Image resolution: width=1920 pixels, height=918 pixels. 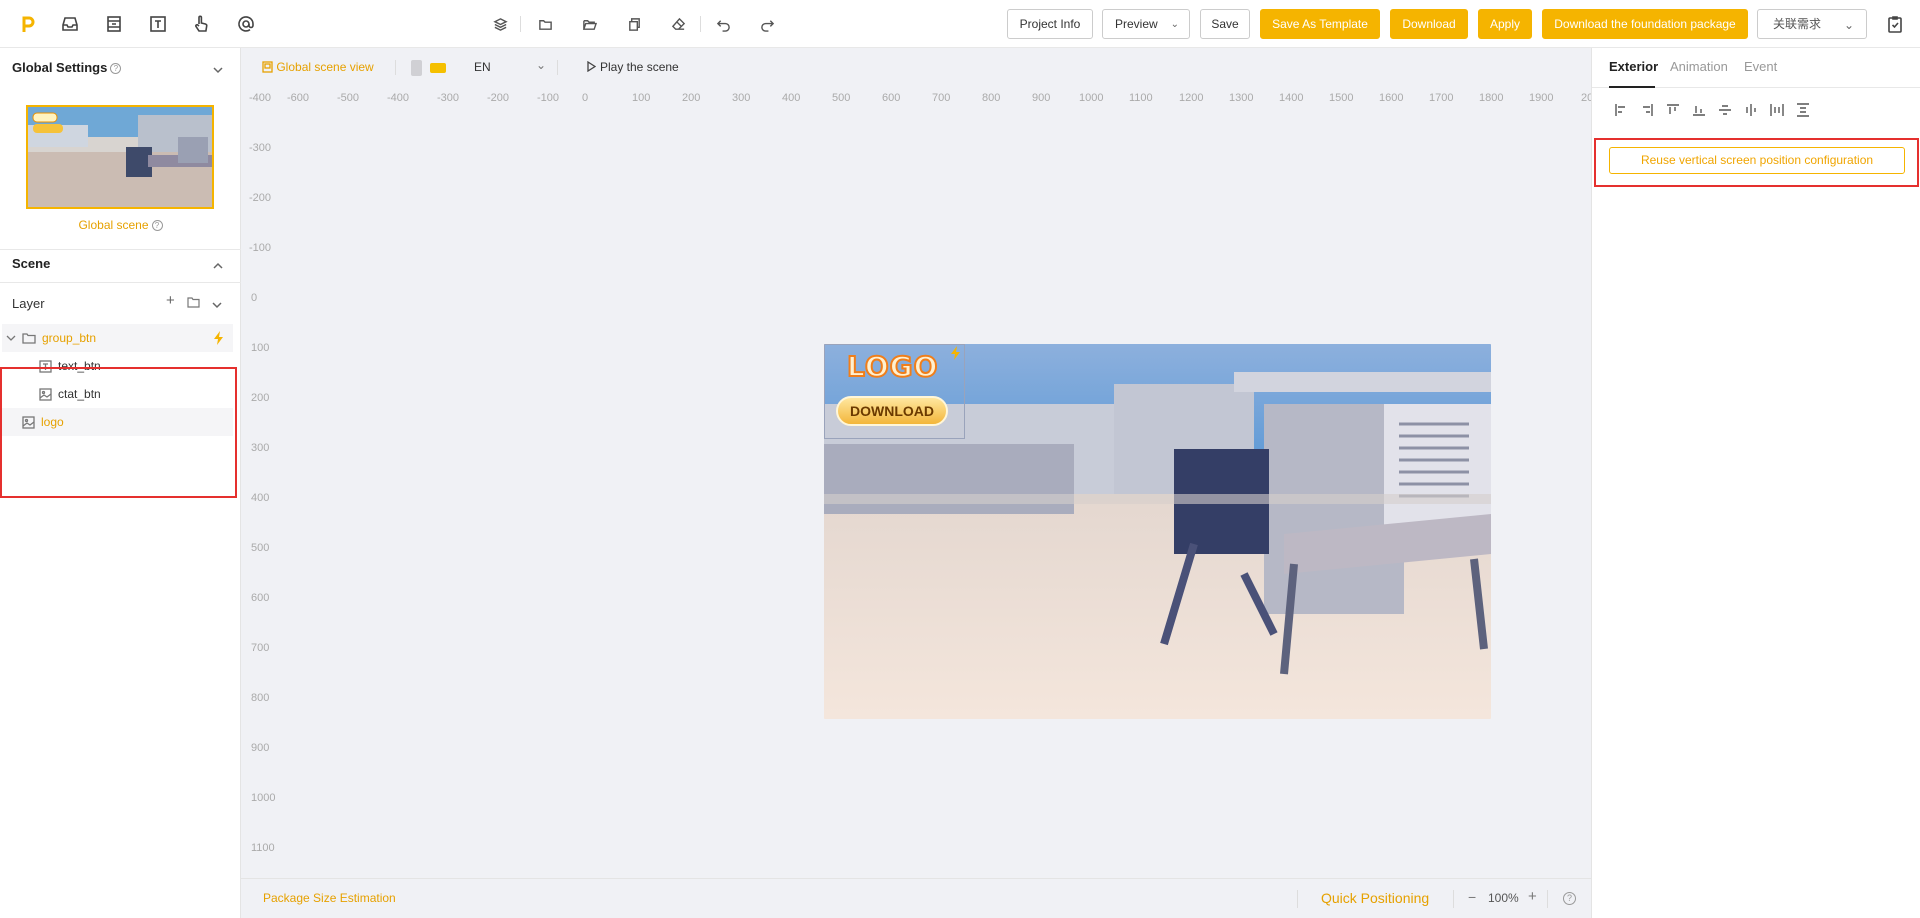 What do you see at coordinates (592, 66) in the screenshot?
I see `play-icon` at bounding box center [592, 66].